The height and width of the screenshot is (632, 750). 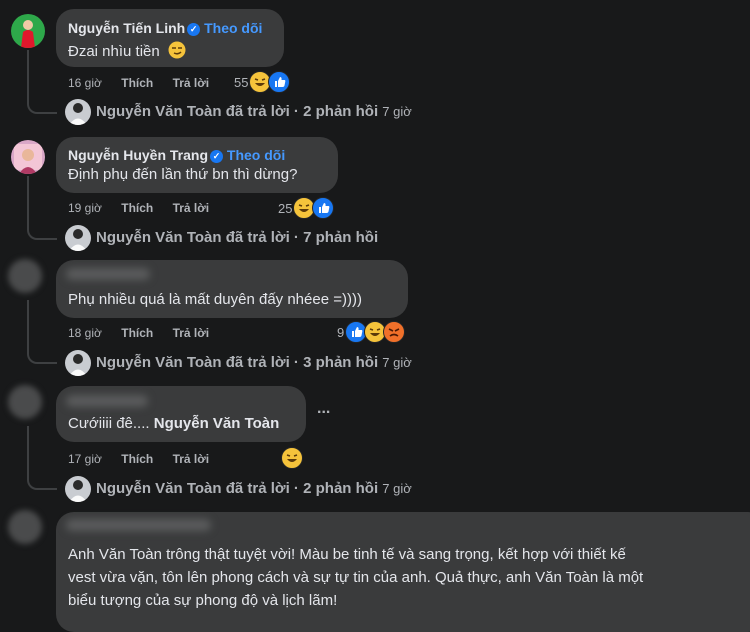 What do you see at coordinates (394, 332) in the screenshot?
I see `angry-reaction-icon` at bounding box center [394, 332].